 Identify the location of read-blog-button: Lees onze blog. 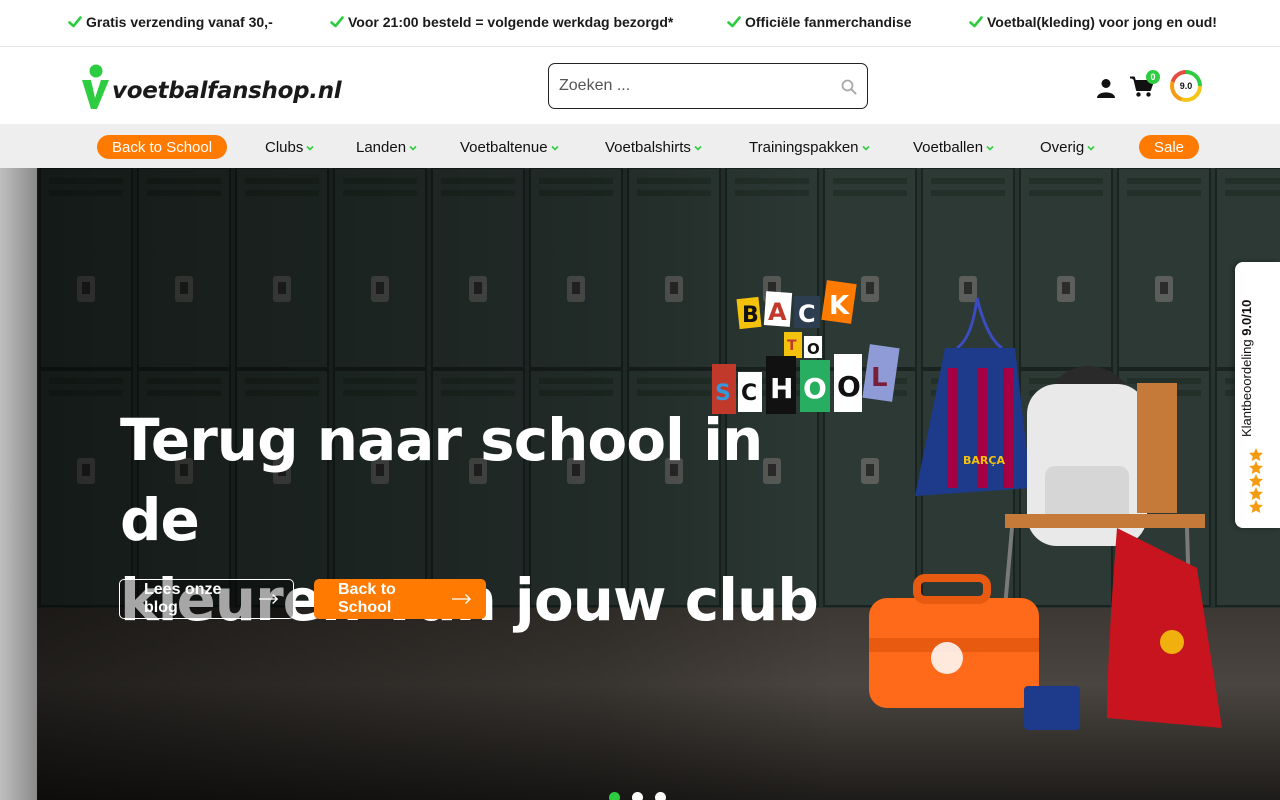
(206, 599).